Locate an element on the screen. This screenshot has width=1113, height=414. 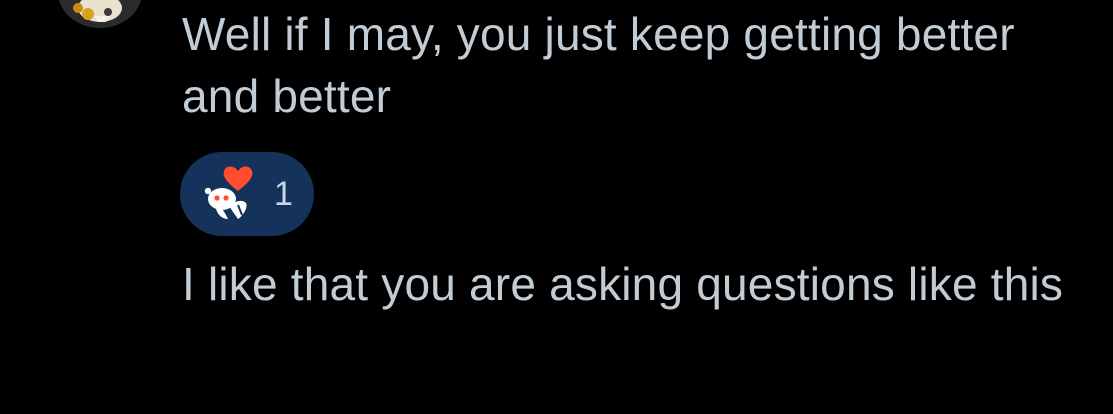
avatar-image is located at coordinates (100, 14).